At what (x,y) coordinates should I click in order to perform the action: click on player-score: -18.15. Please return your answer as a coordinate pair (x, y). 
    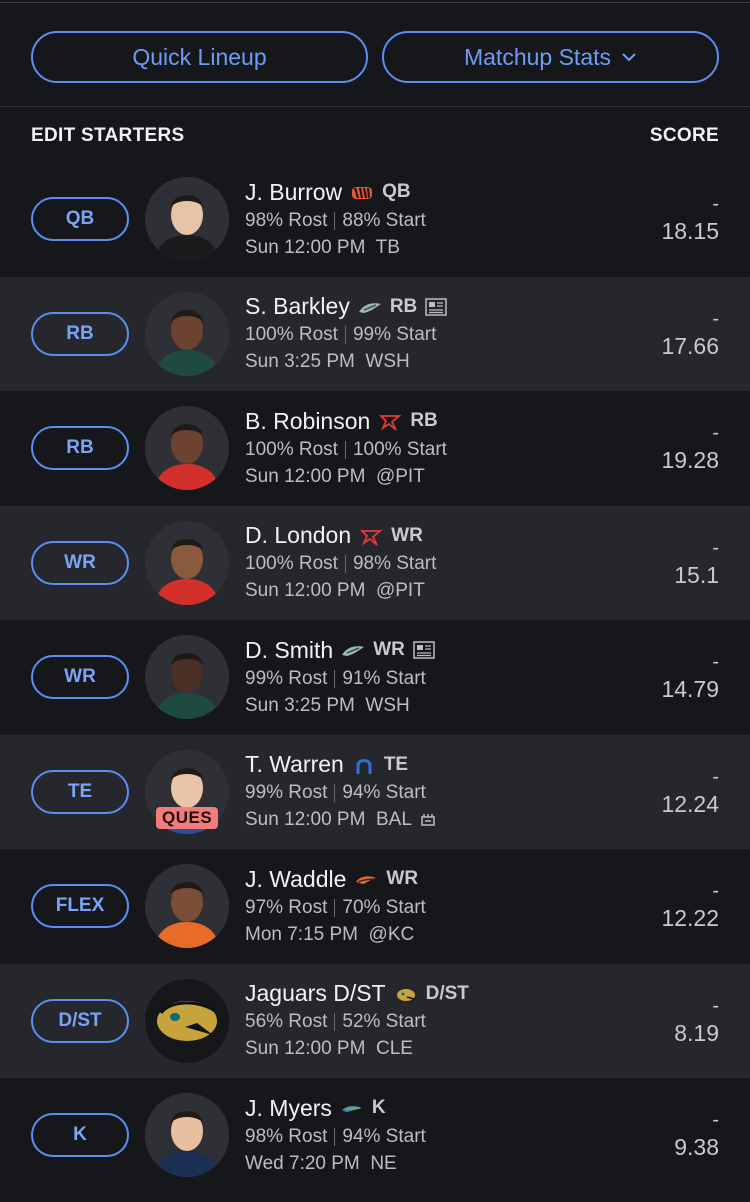
    Looking at the image, I should click on (690, 219).